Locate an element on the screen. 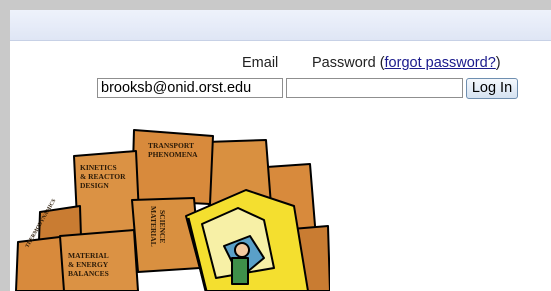  box-label-design: DESIGN is located at coordinates (94, 185).